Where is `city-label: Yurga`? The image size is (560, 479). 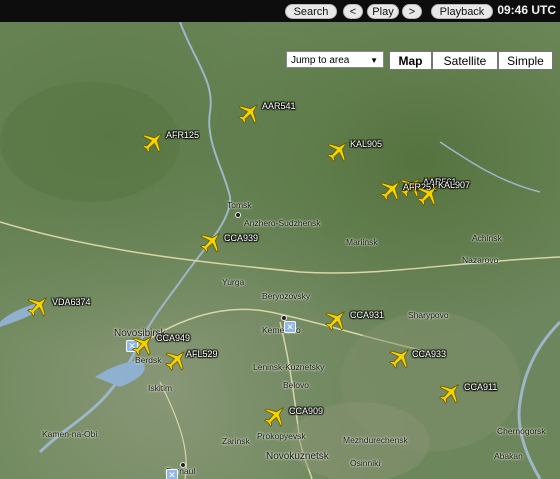
city-label: Yurga is located at coordinates (233, 282).